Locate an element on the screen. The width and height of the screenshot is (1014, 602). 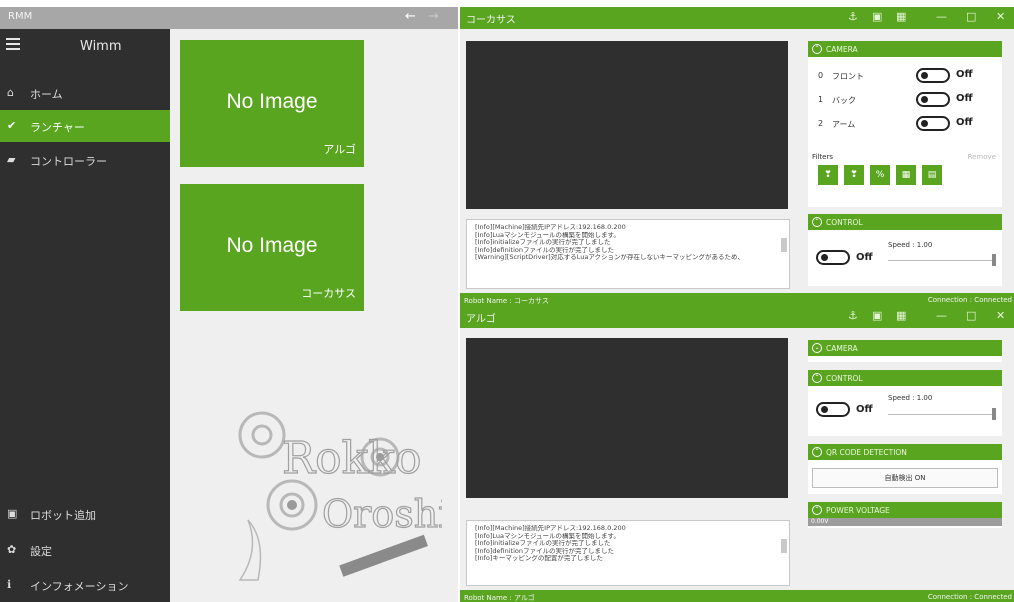
sidebar-item-launcher: ✔ ランチャー is located at coordinates (85, 126).